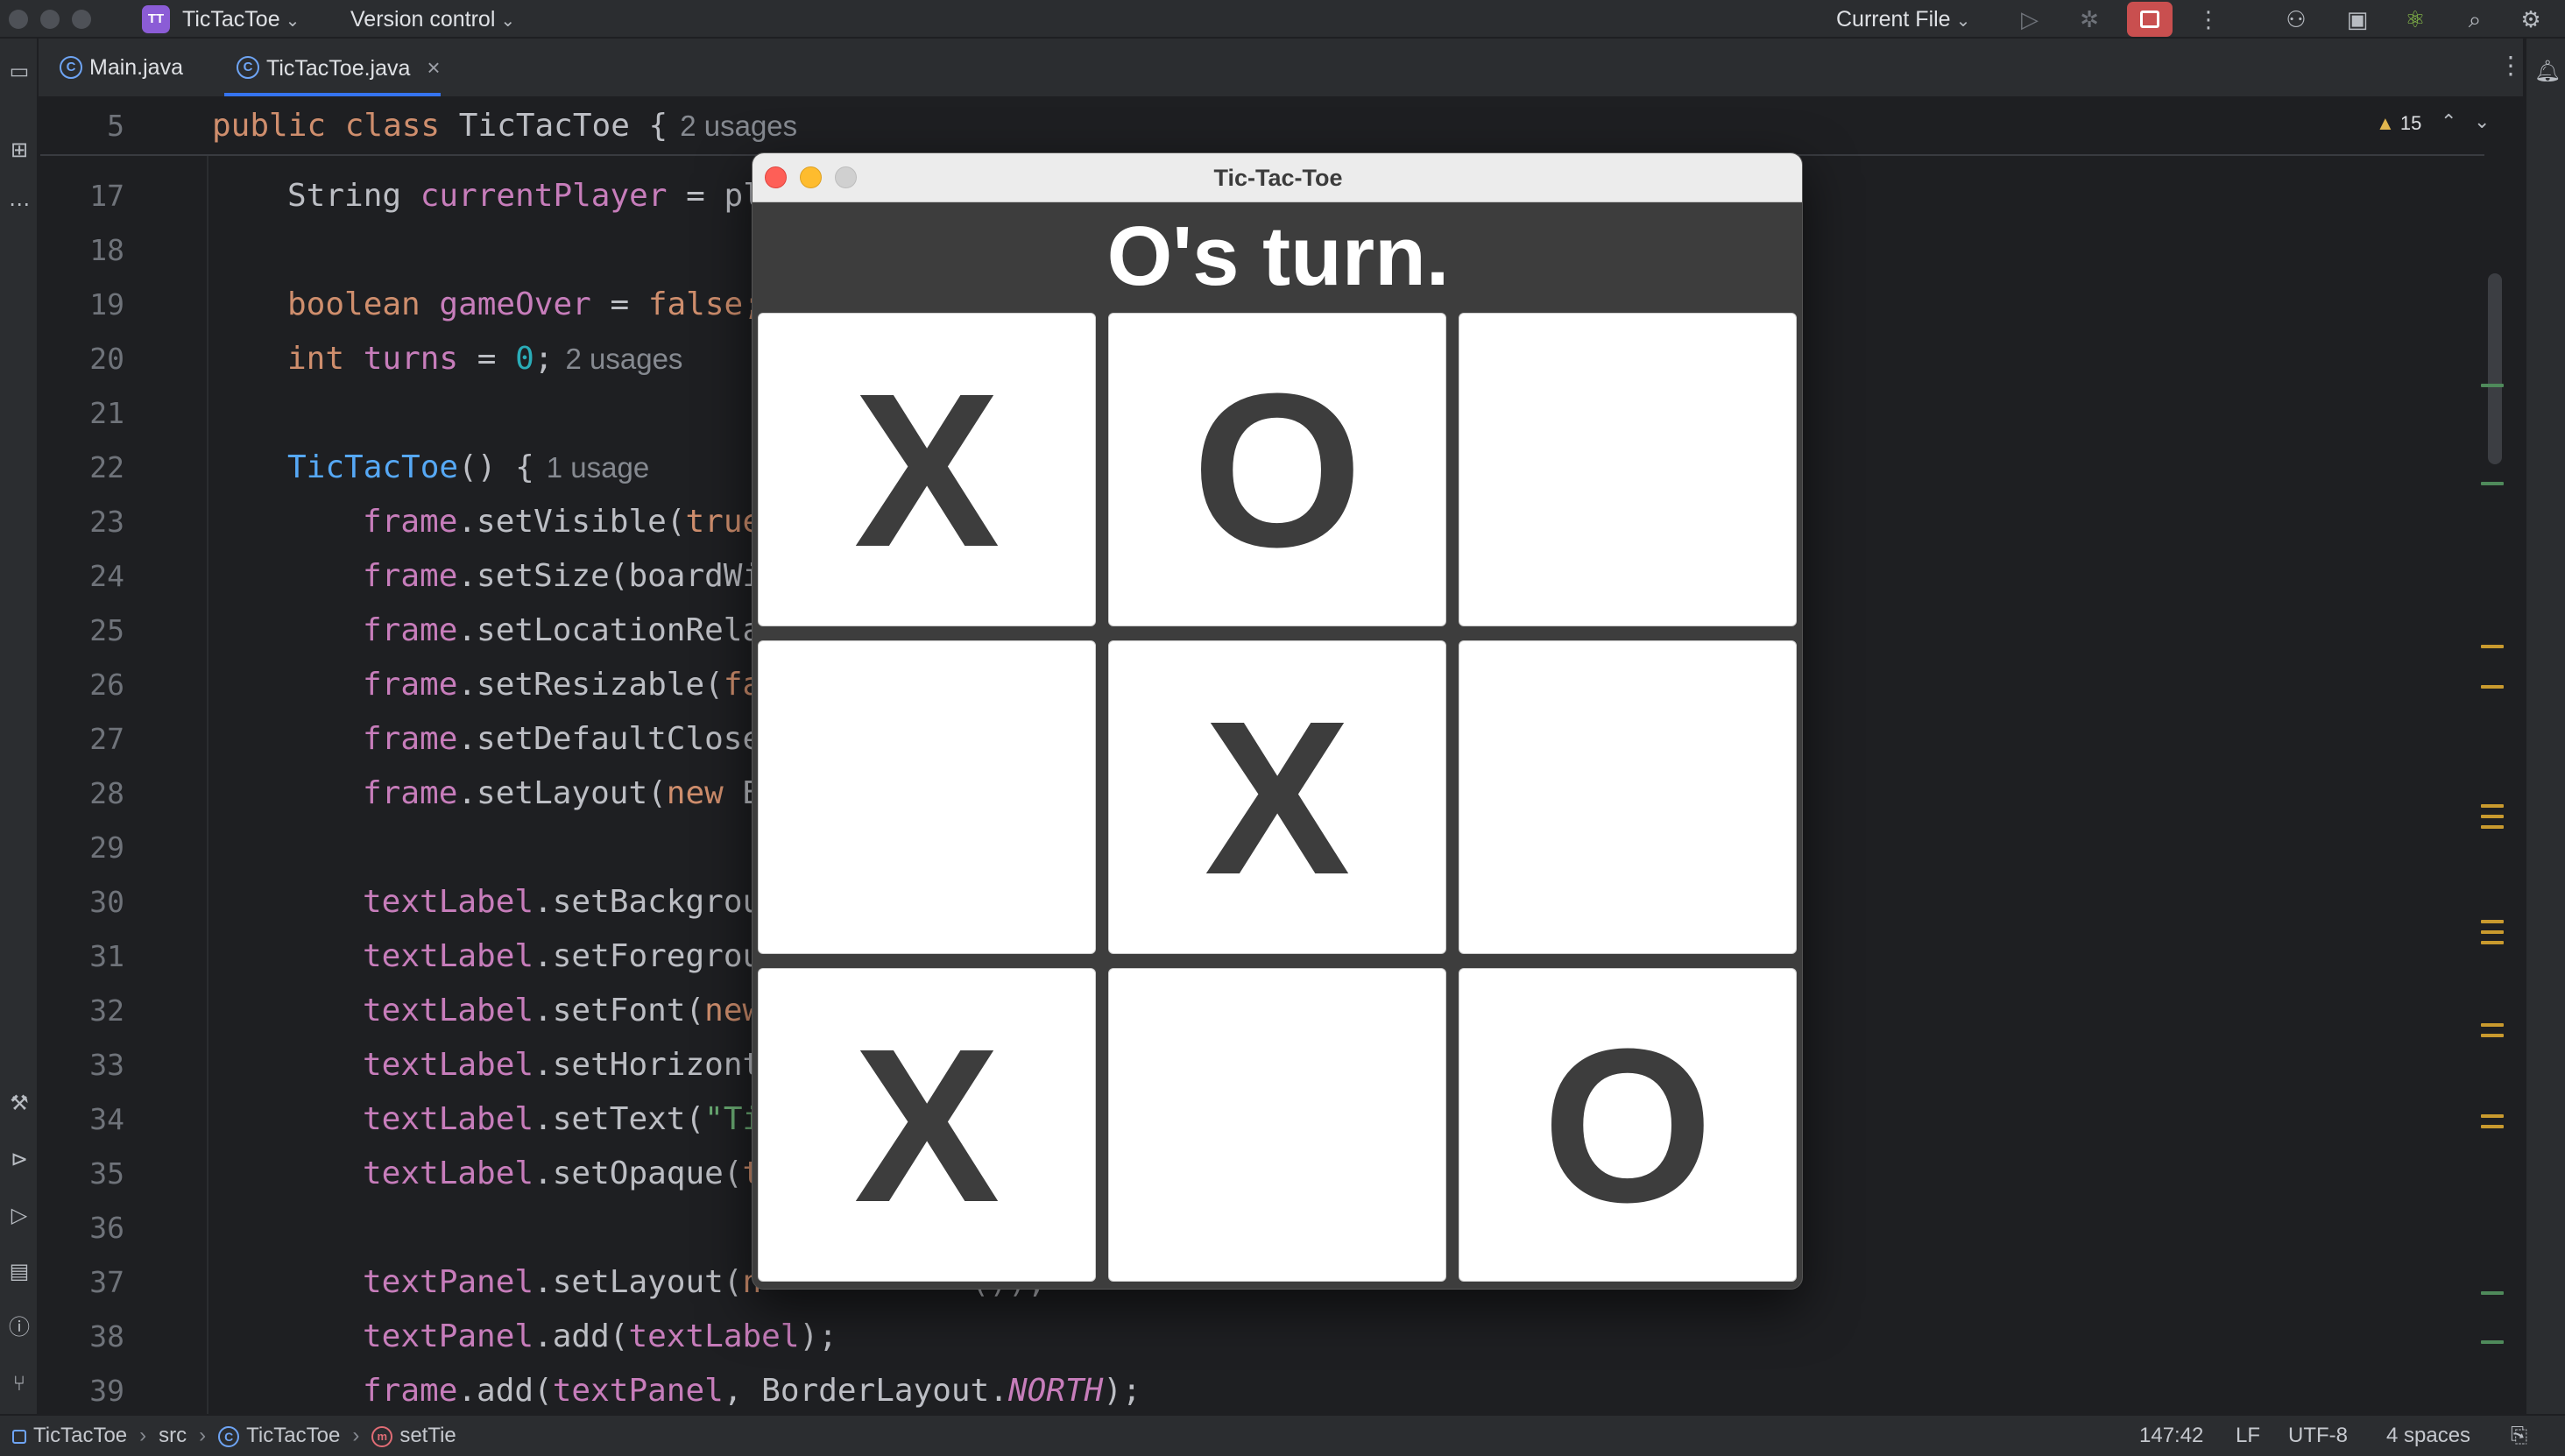  What do you see at coordinates (562, 956) in the screenshot?
I see `code-line: textLabel.setForegrou` at bounding box center [562, 956].